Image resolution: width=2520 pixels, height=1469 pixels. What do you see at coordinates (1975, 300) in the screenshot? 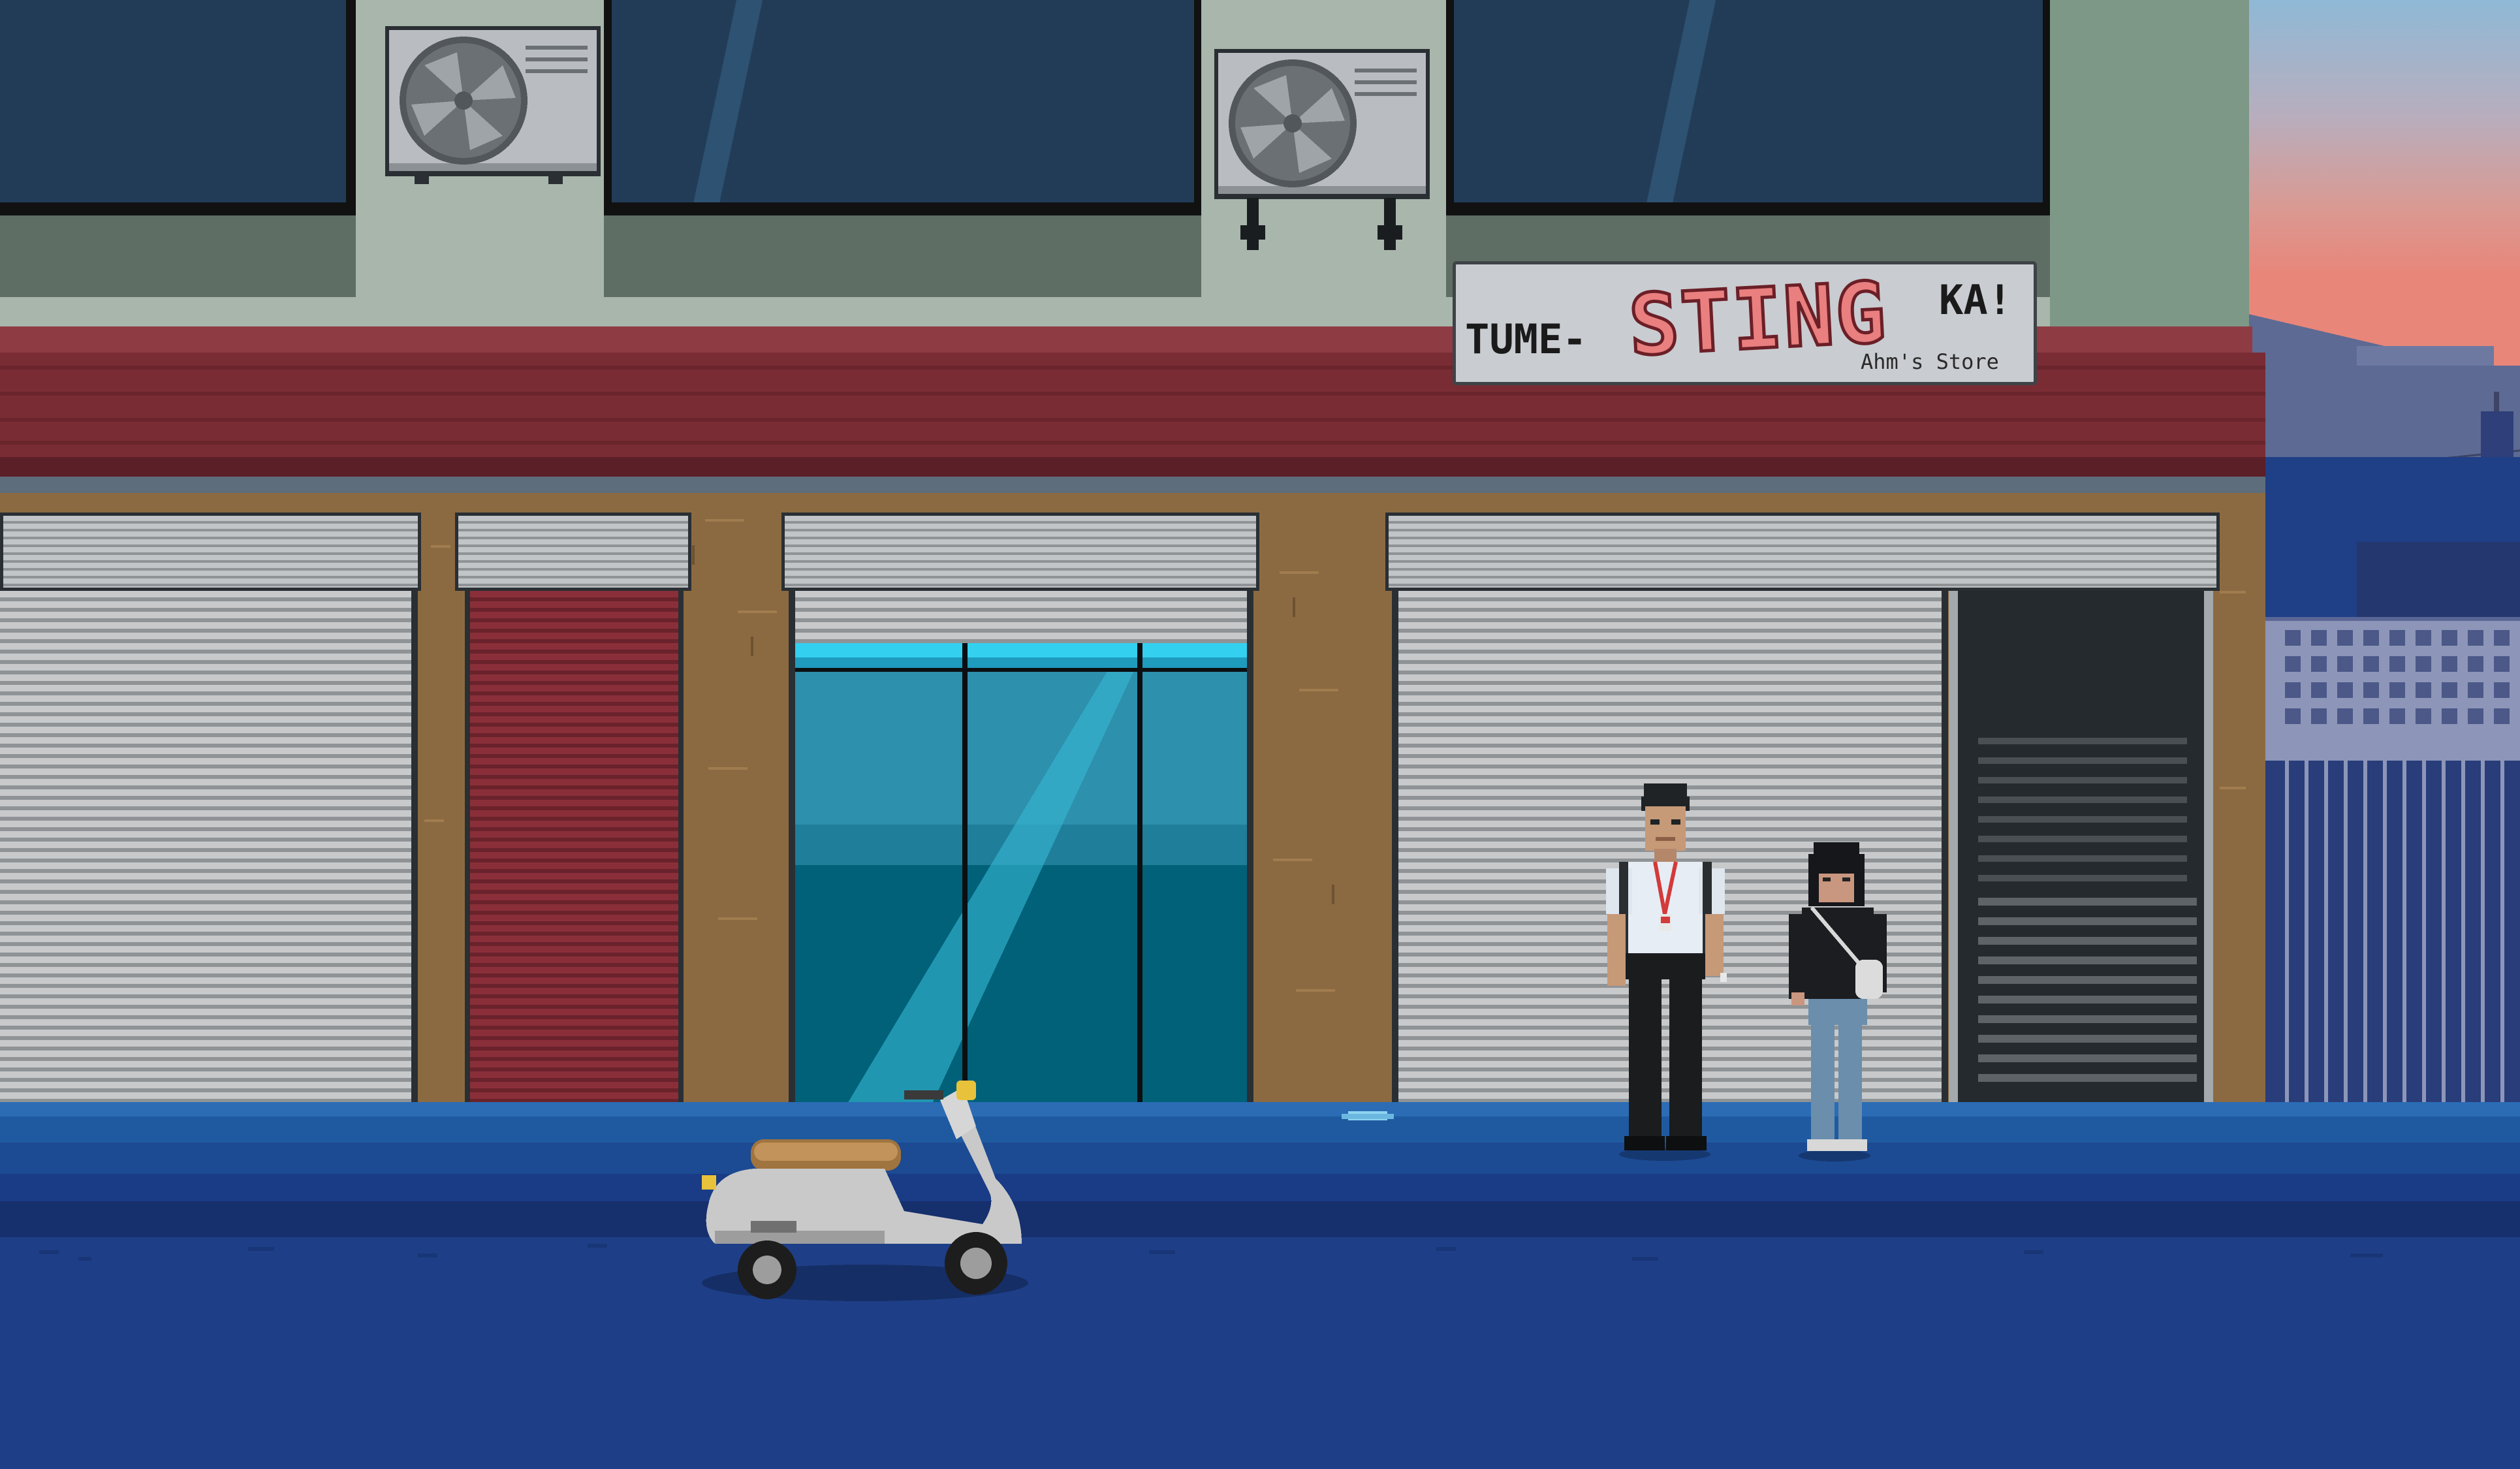
I see `sign-suffix: KA!` at bounding box center [1975, 300].